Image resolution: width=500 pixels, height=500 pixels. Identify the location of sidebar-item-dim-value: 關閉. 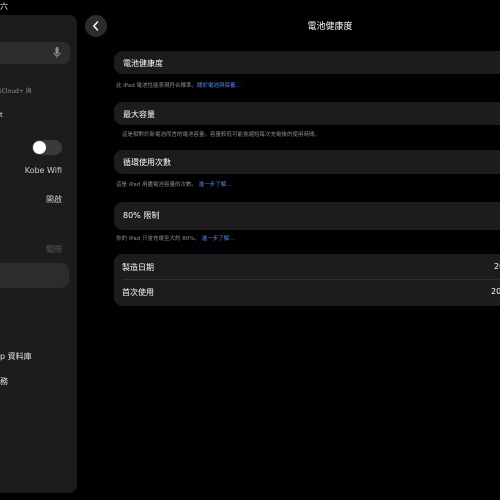
(31, 249).